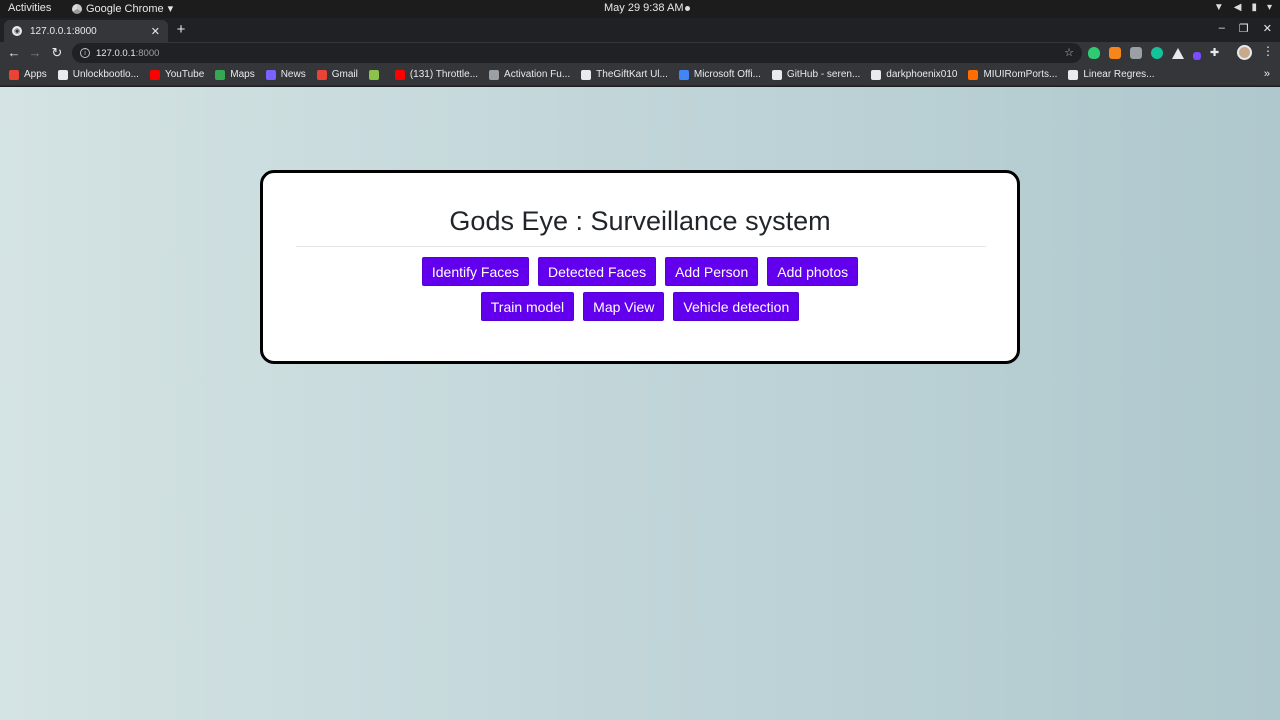 This screenshot has height=720, width=1280. I want to click on browser-toolbar: ← → ↻ i 127.0.0.1:8000 ☆ ✚ ⋮, so click(640, 53).